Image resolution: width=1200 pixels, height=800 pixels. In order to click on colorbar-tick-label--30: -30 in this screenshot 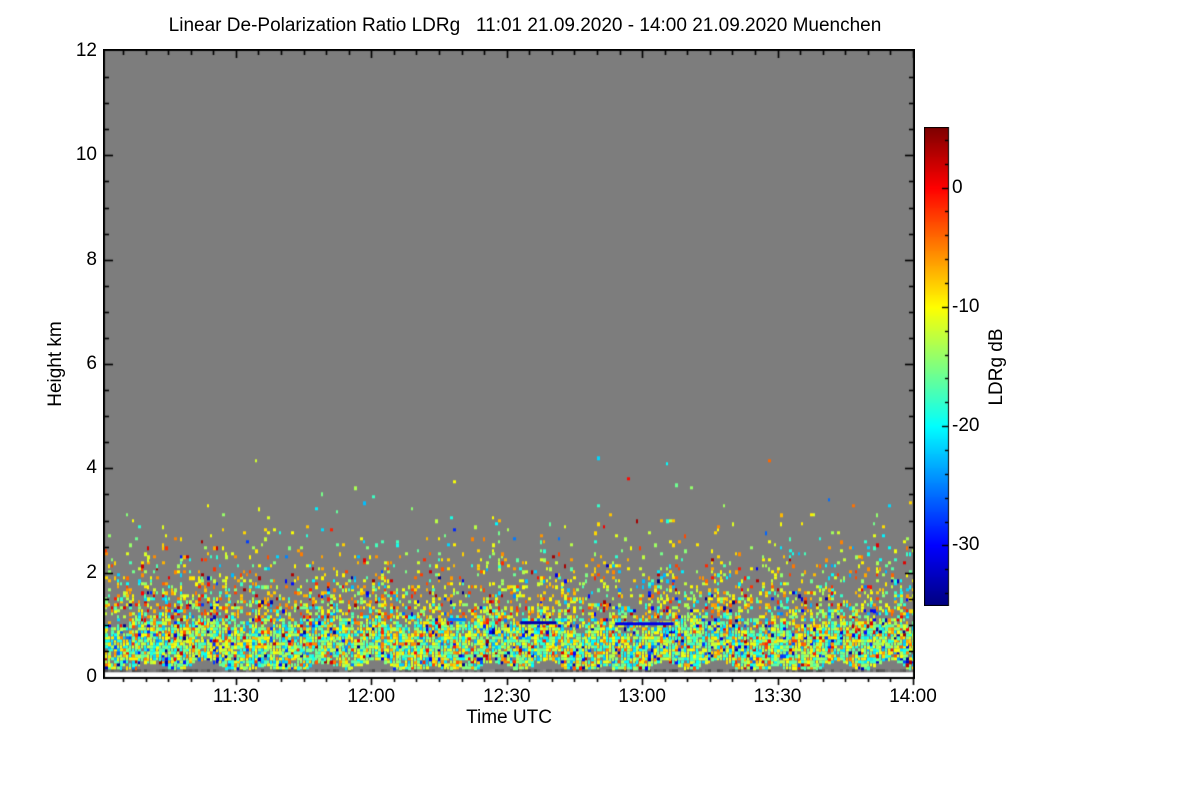, I will do `click(966, 545)`.